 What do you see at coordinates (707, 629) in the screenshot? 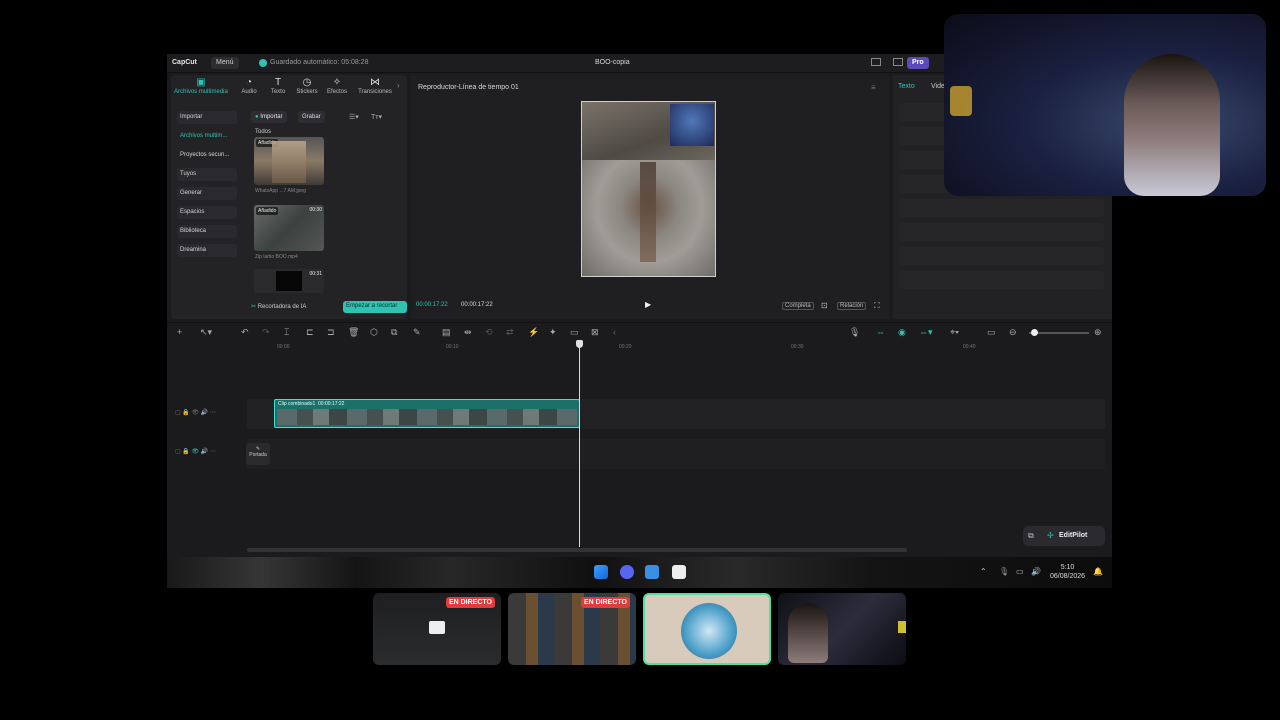
I see `stream-thumbnail-selected` at bounding box center [707, 629].